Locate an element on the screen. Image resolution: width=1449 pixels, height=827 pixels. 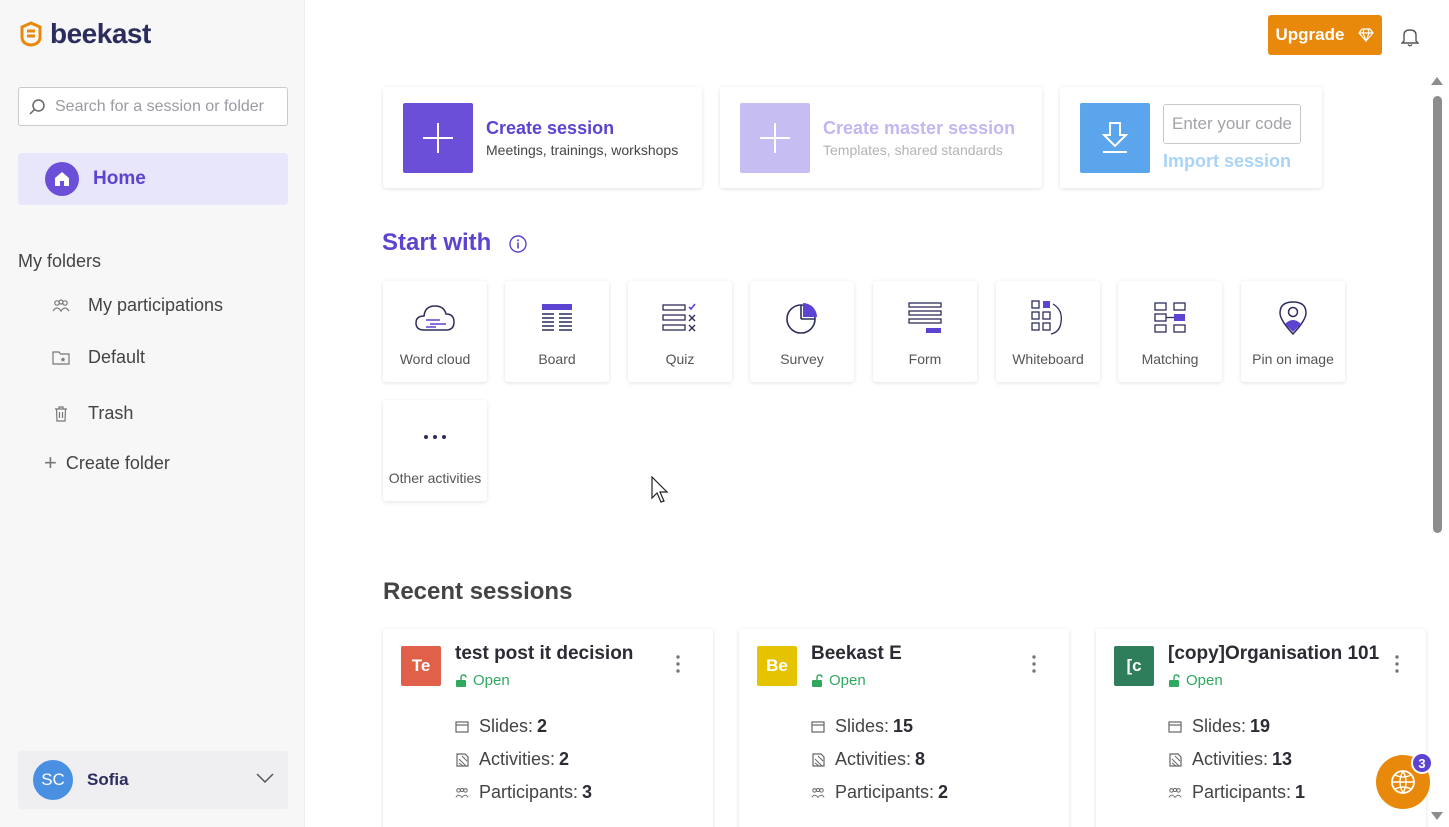
activities-count: 8 is located at coordinates (920, 759).